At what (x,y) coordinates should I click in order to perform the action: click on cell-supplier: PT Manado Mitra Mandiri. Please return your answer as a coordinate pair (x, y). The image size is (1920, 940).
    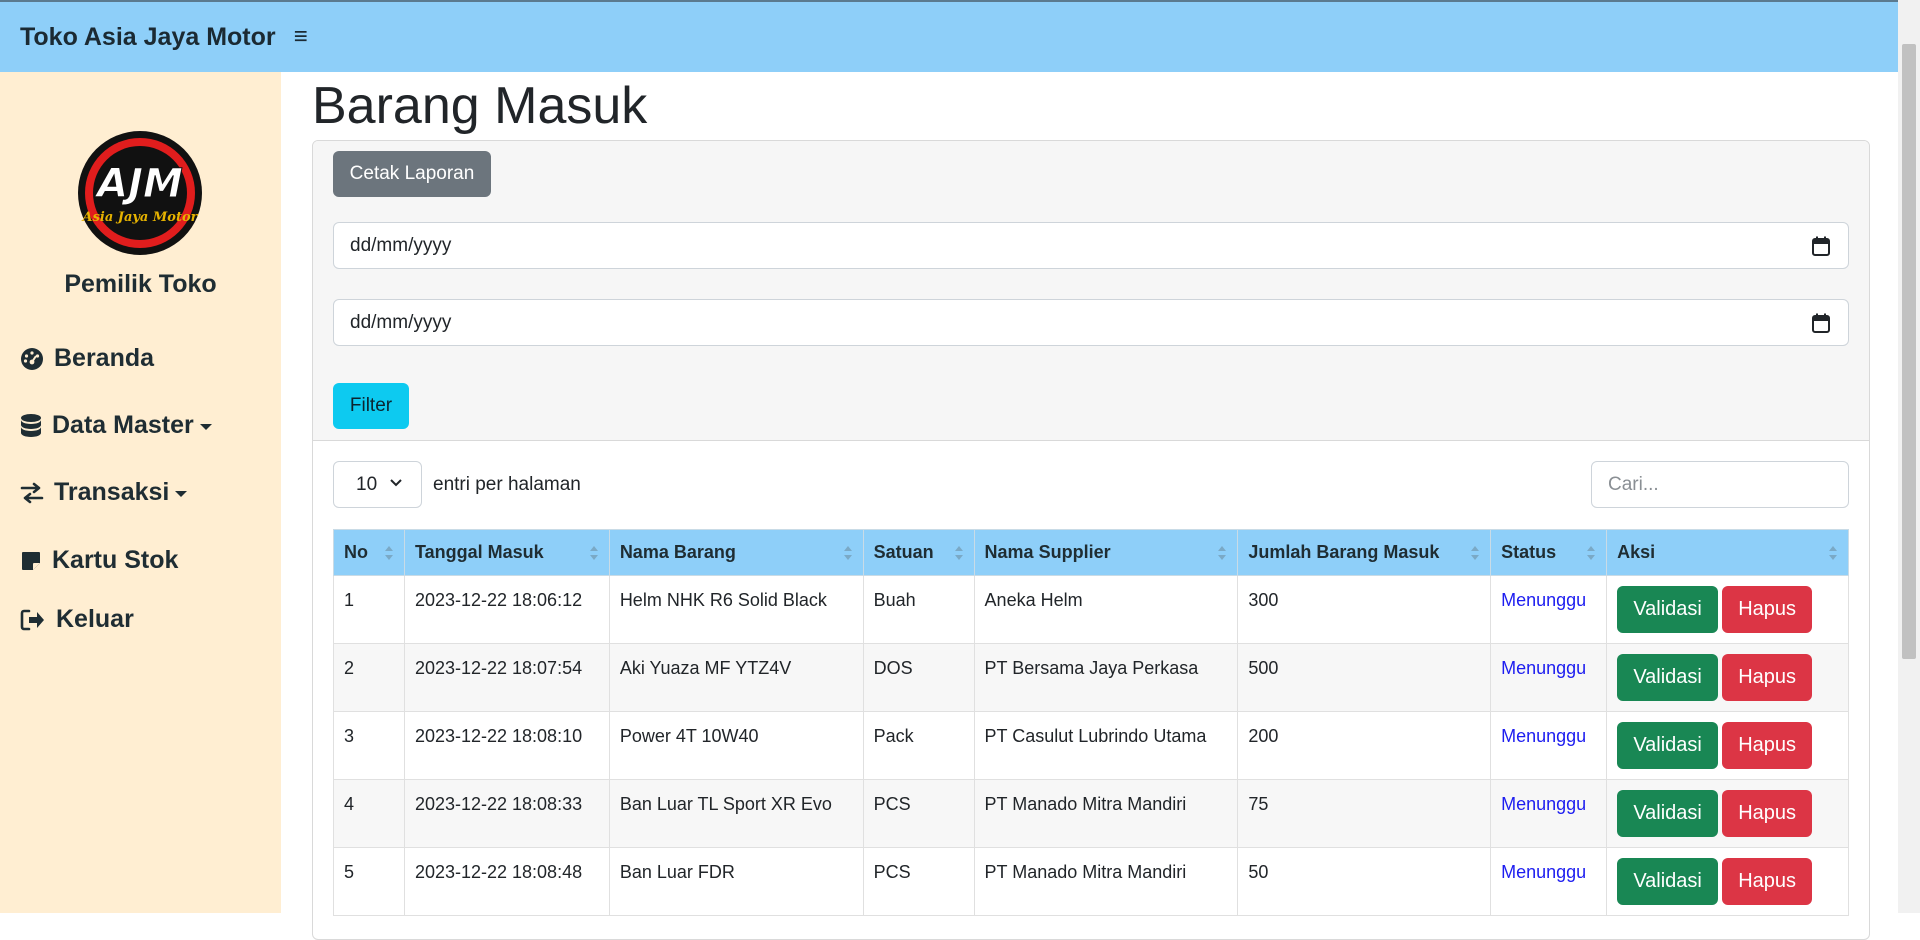
    Looking at the image, I should click on (1106, 881).